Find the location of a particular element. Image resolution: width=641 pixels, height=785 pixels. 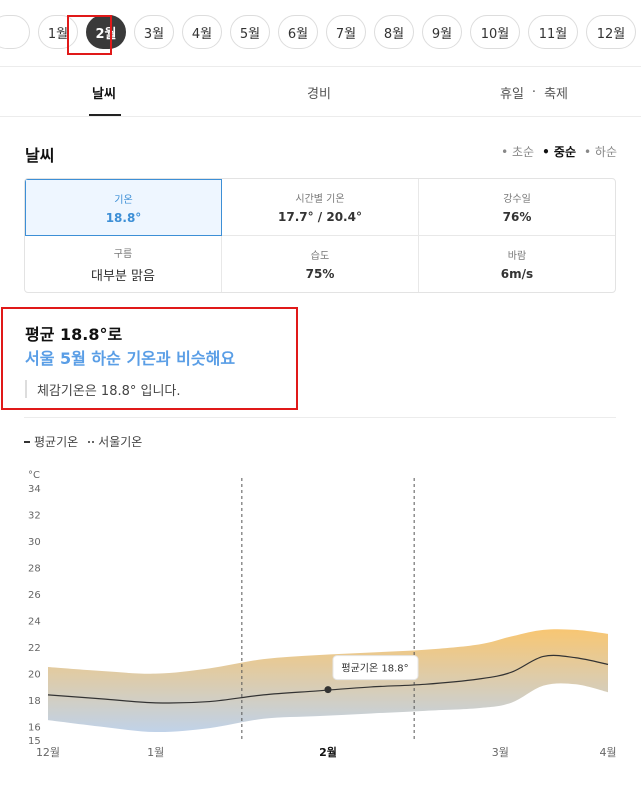

legend-avg: 평균기온 is located at coordinates (51, 441).